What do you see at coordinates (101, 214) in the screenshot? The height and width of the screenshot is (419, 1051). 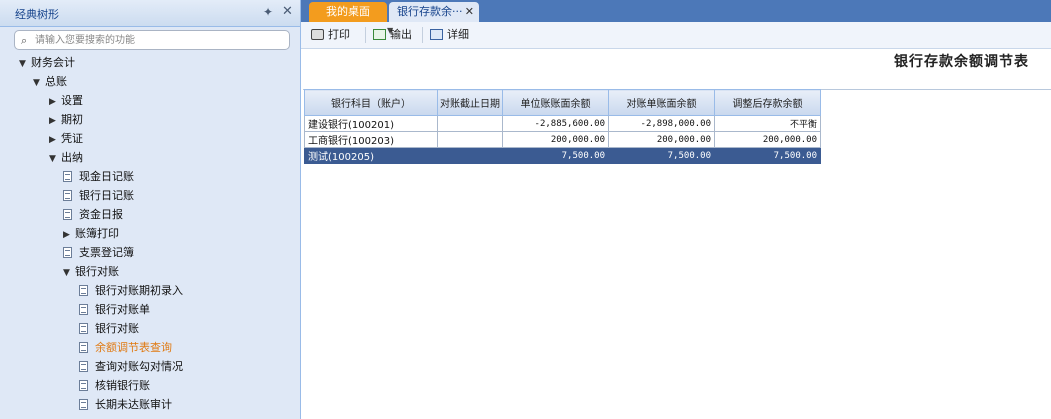 I see `tree-item-label: 资金日报` at bounding box center [101, 214].